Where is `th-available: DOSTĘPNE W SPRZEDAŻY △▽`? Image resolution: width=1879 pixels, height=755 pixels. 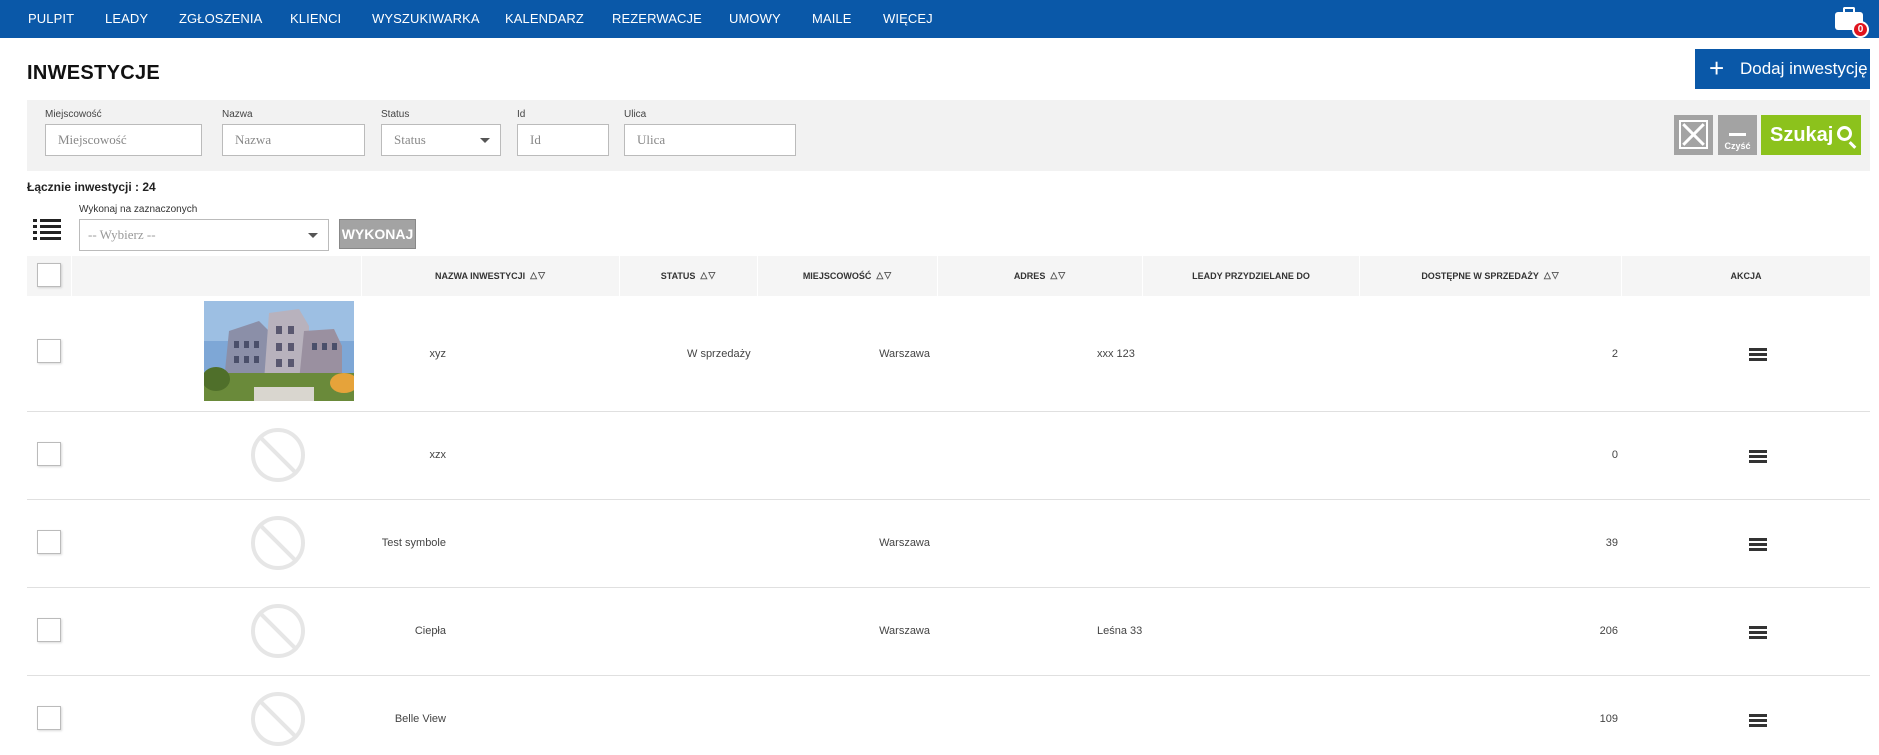
th-available: DOSTĘPNE W SPRZEDAŻY △▽ is located at coordinates (1491, 276).